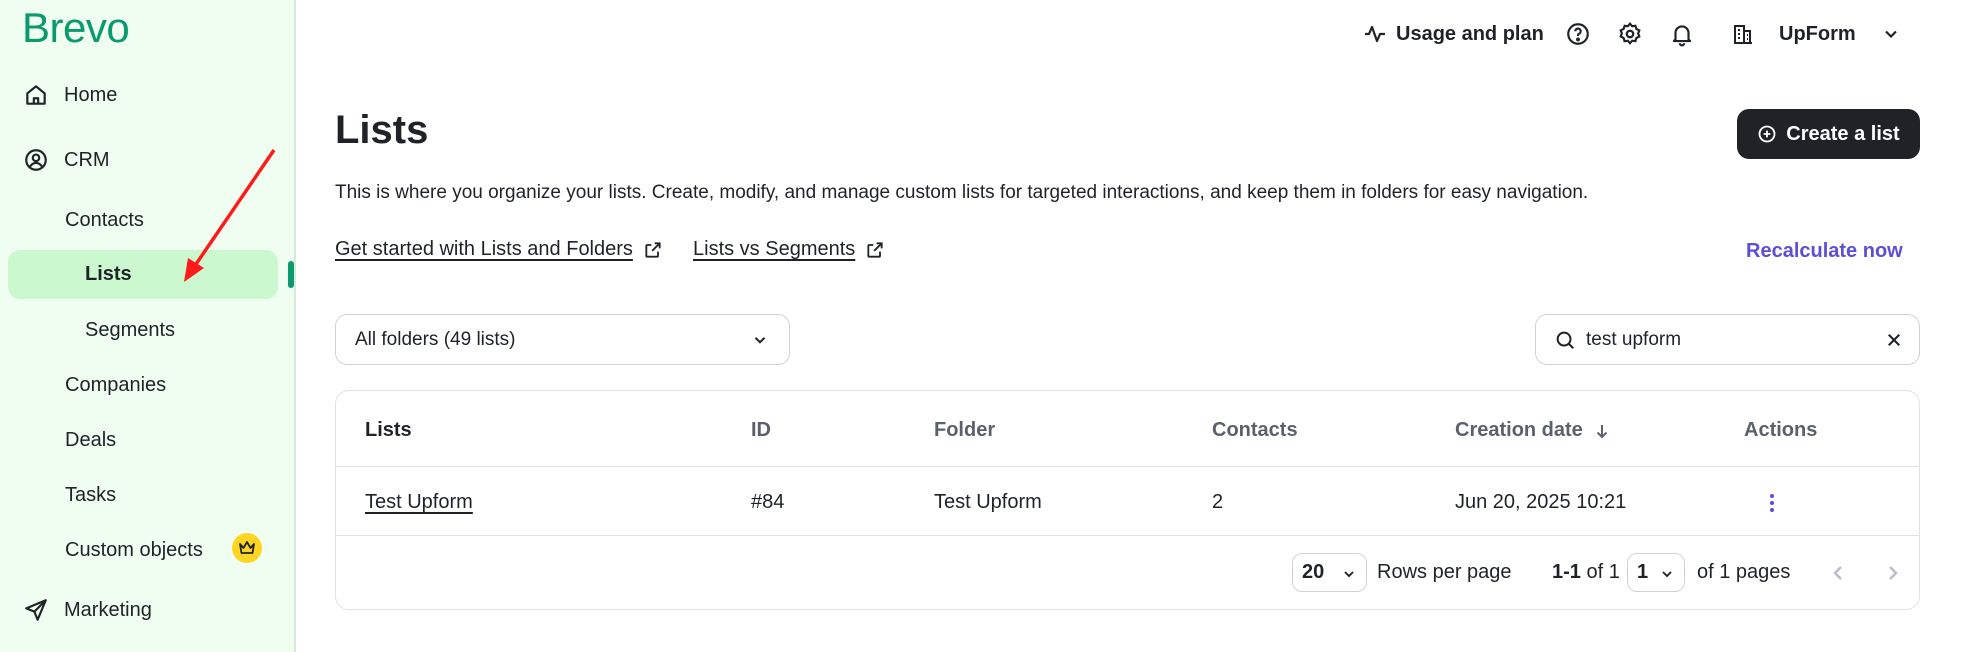 The width and height of the screenshot is (1978, 652). What do you see at coordinates (484, 249) in the screenshot?
I see `get-started-link-label: Get started with Lists and Folders` at bounding box center [484, 249].